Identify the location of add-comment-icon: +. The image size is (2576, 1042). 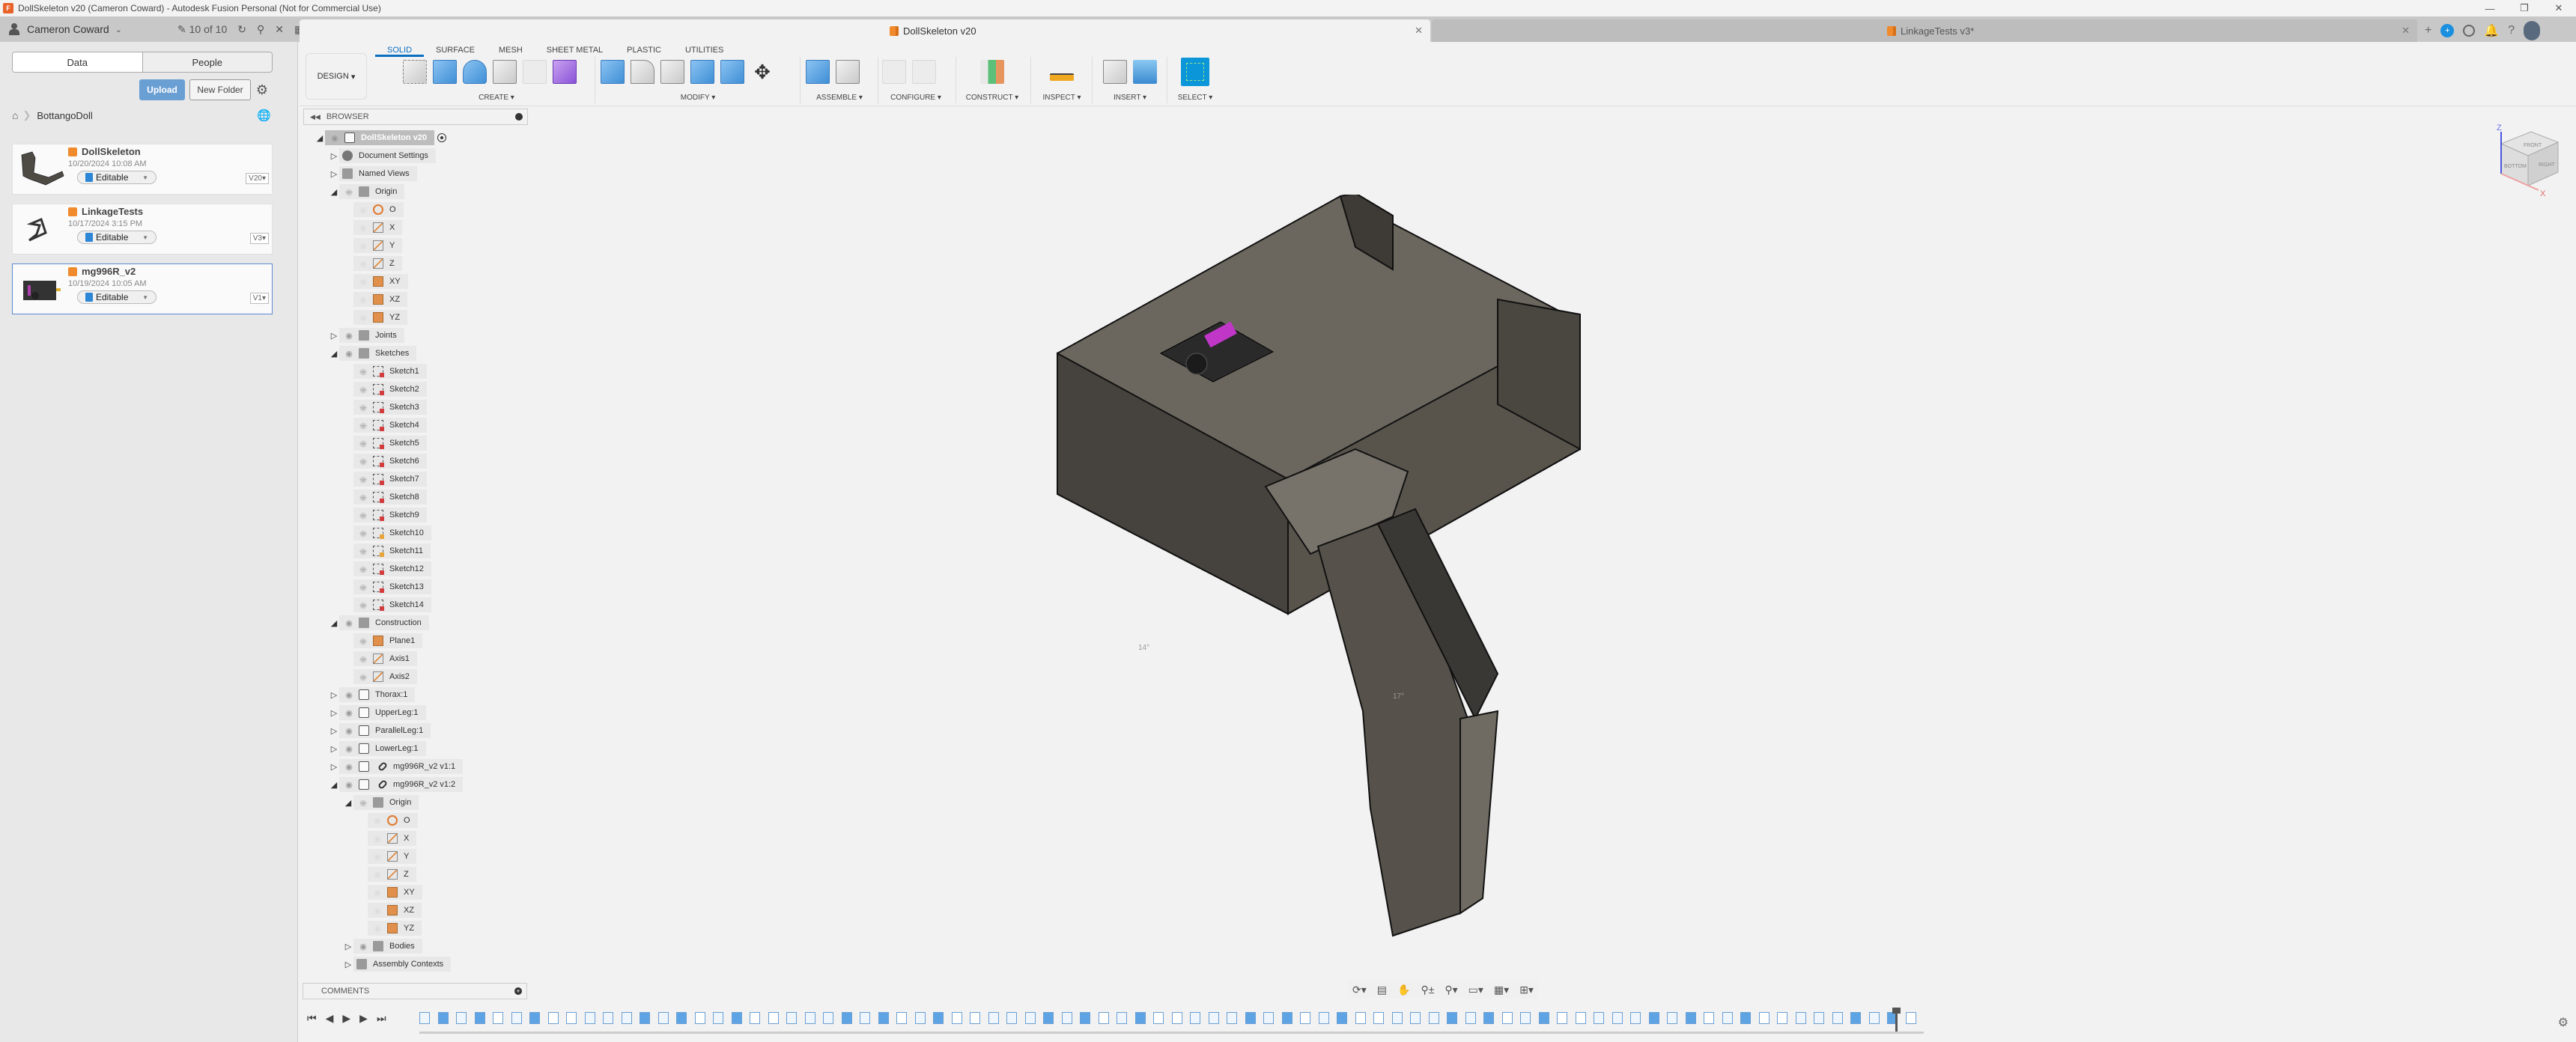
(518, 991).